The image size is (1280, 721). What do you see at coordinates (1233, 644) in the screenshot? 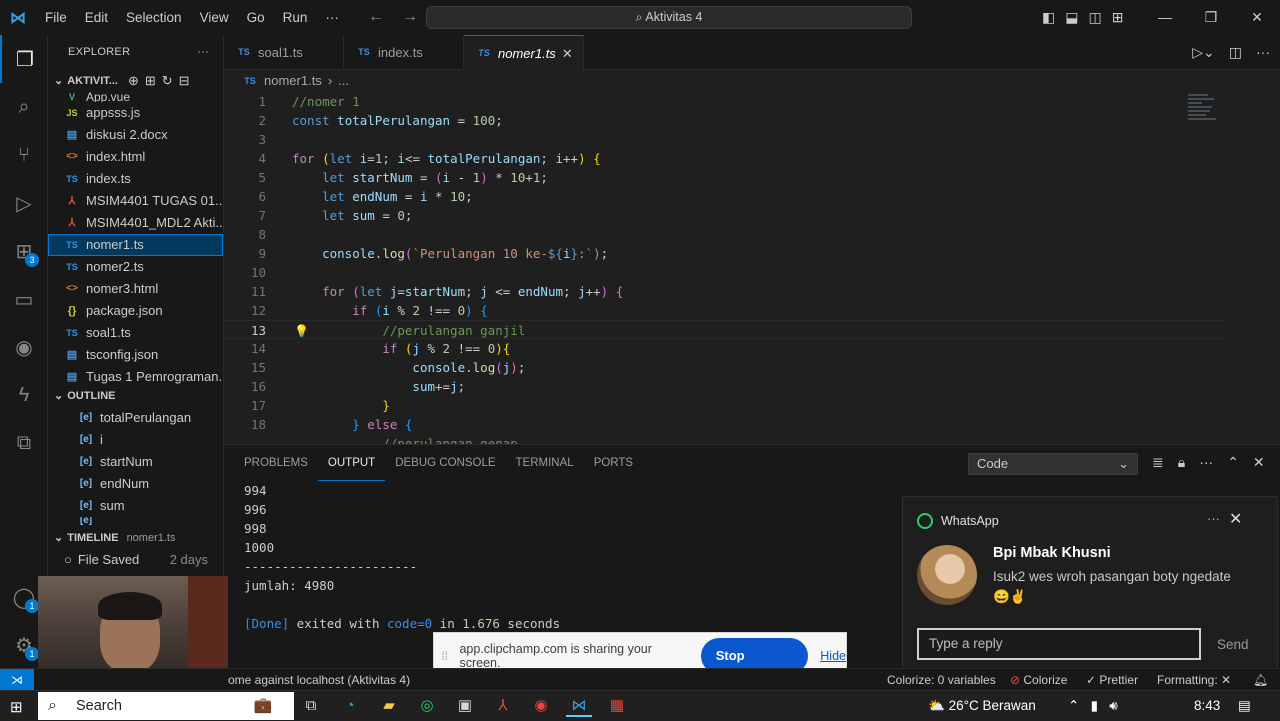
I see `send-button: Send` at bounding box center [1233, 644].